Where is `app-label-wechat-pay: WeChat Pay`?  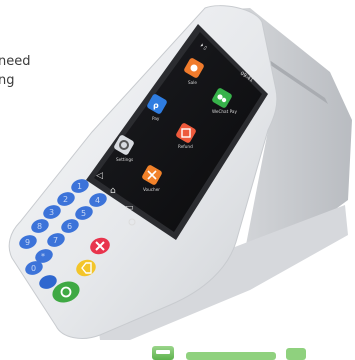
app-label-wechat-pay: WeChat Pay is located at coordinates (224, 111).